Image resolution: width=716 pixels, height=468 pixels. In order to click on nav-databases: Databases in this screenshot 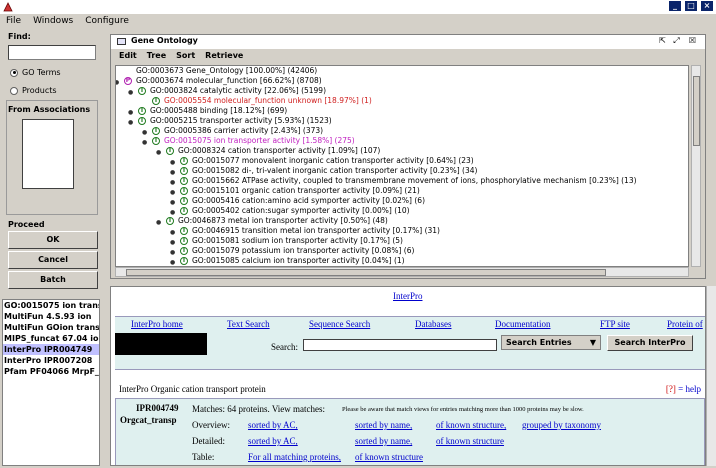, I will do `click(433, 324)`.